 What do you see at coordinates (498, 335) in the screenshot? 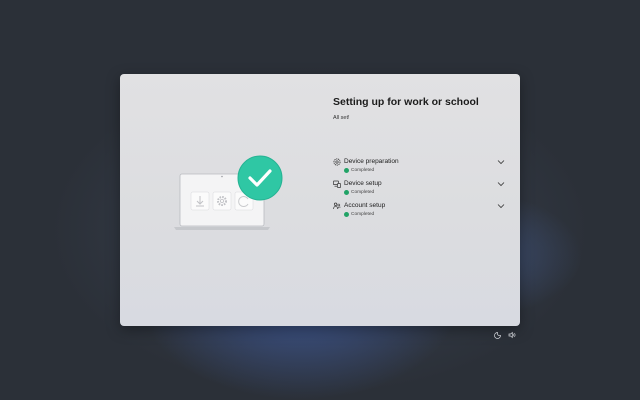
I see `accessibility-icon` at bounding box center [498, 335].